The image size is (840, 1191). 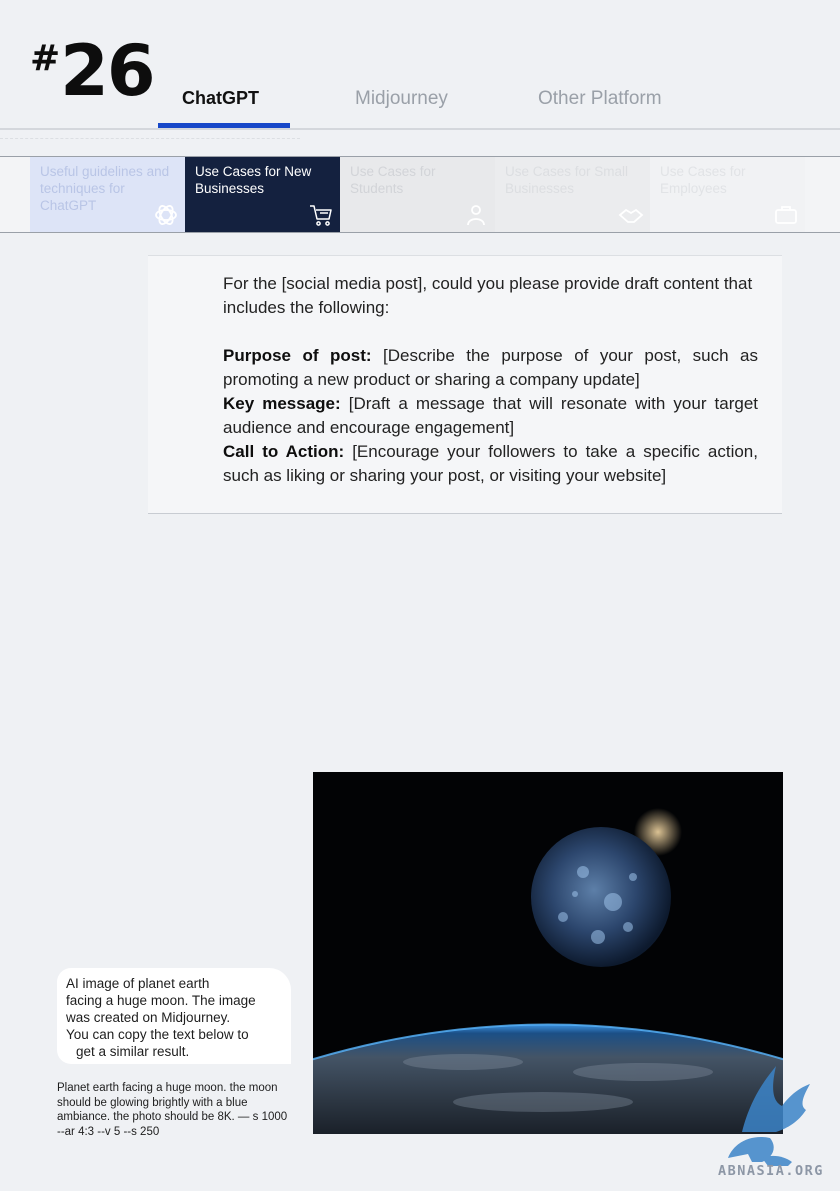 I want to click on page-number-hash: #, so click(x=45, y=58).